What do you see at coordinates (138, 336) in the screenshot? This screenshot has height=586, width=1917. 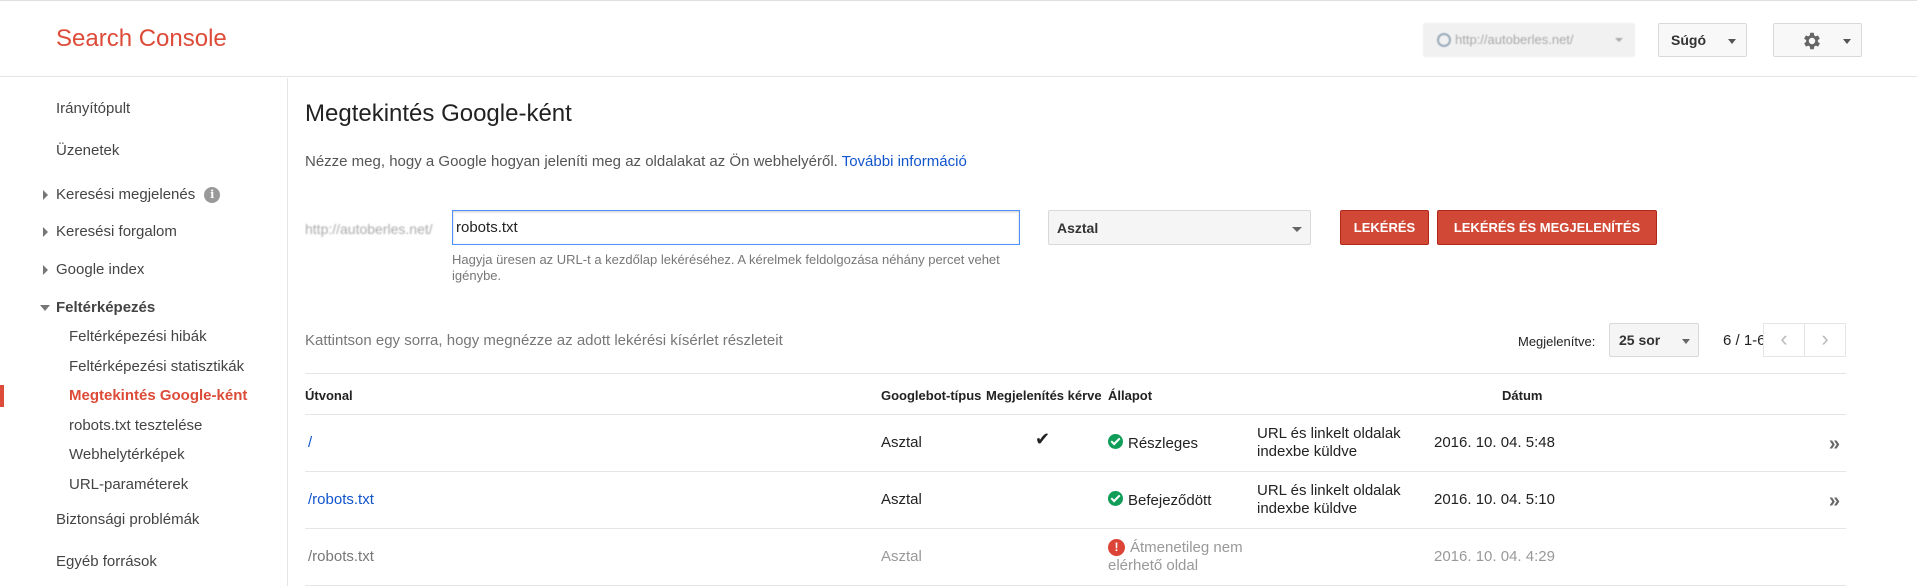 I see `sidebar-subitem-crawl-errors: Feltérképezési hibák` at bounding box center [138, 336].